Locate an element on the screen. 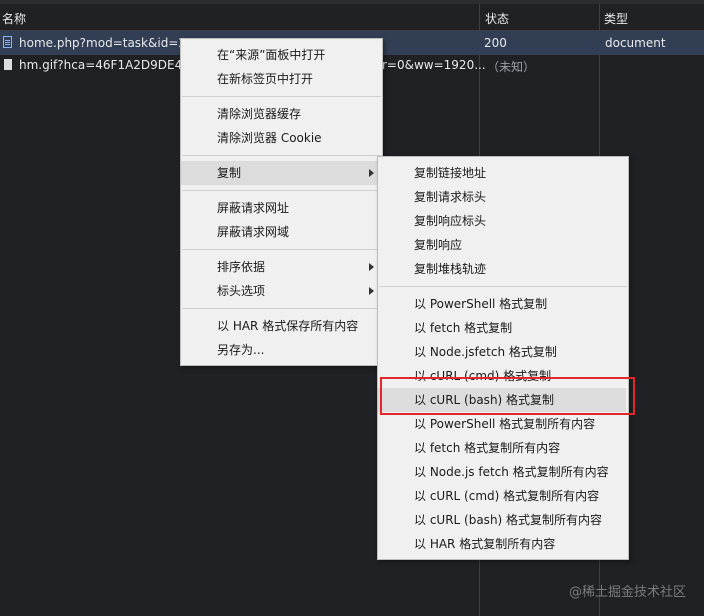 This screenshot has width=704, height=616. submenu-item-copy-all-as-powershell: 以 PowerShell 格式复制所有内容 is located at coordinates (502, 424).